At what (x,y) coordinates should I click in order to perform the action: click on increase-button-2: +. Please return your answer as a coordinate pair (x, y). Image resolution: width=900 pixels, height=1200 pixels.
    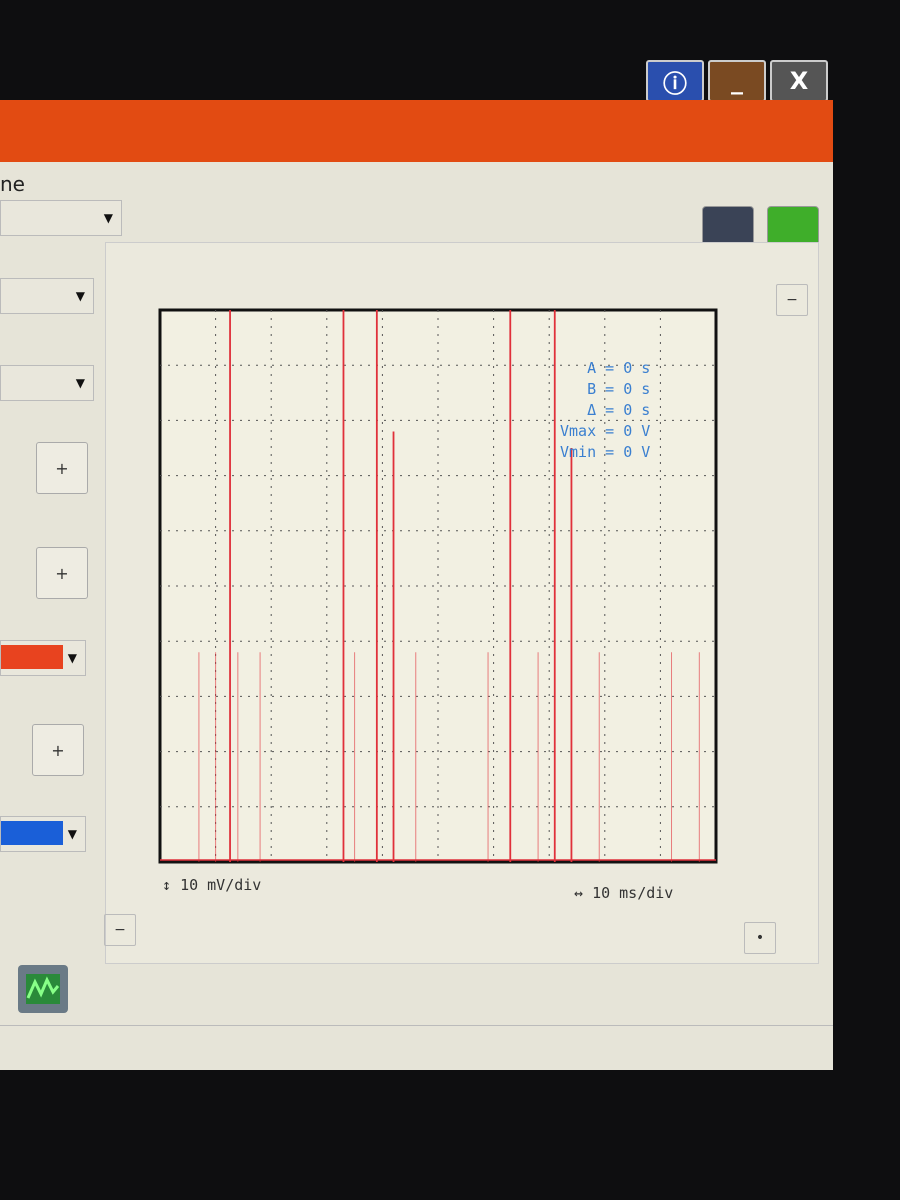
    Looking at the image, I should click on (62, 573).